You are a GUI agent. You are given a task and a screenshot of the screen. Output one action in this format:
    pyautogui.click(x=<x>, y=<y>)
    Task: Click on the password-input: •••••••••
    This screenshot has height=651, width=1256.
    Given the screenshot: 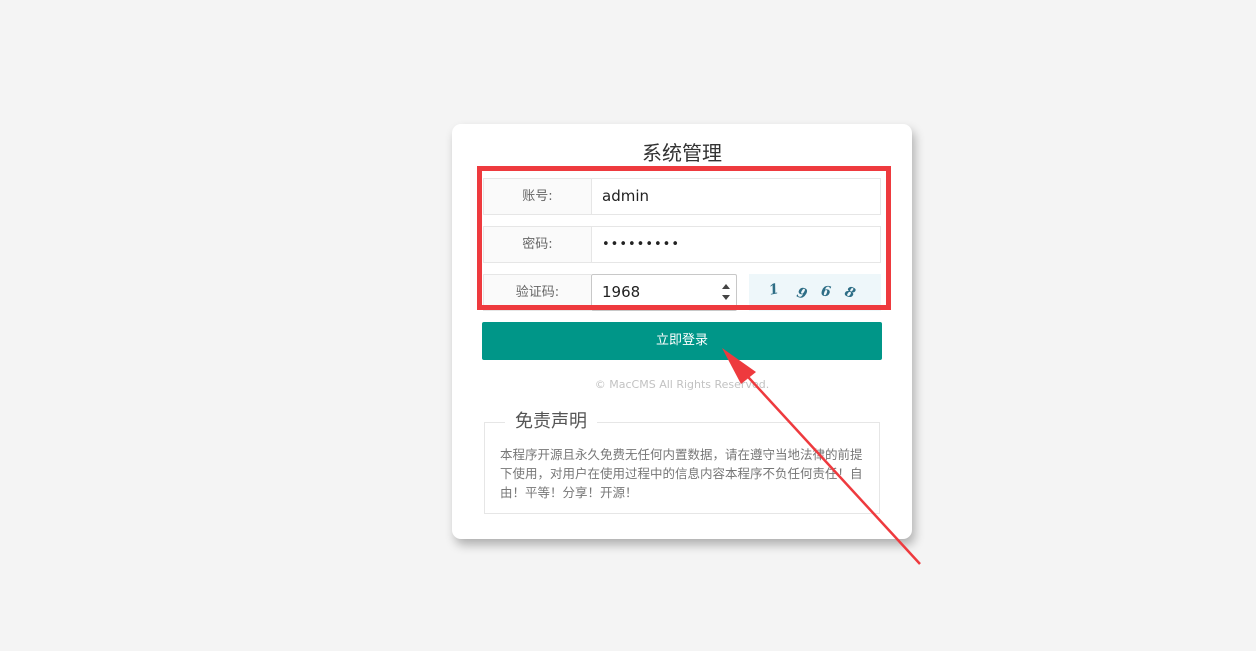 What is the action you would take?
    pyautogui.click(x=736, y=244)
    